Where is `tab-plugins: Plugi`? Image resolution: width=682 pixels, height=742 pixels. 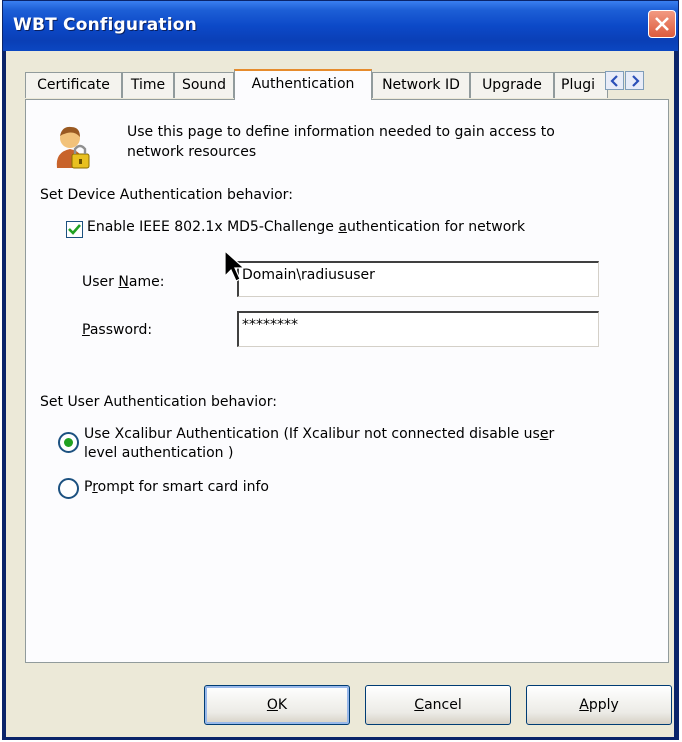 tab-plugins: Plugi is located at coordinates (581, 85).